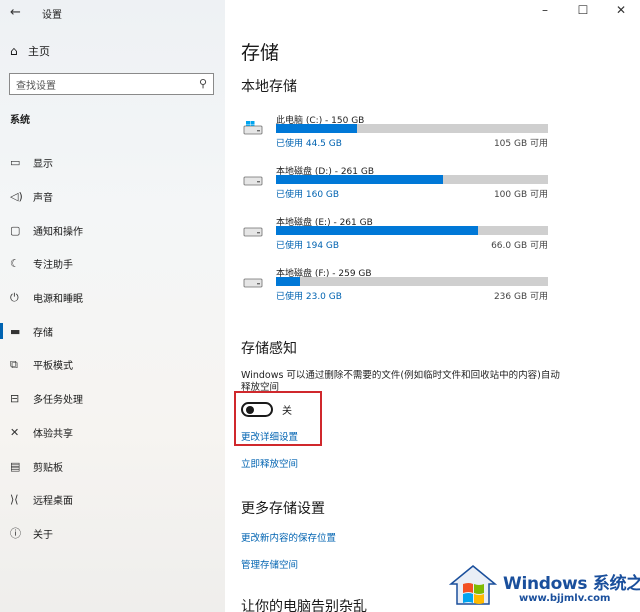 The height and width of the screenshot is (612, 640). I want to click on storage-sense-toggle, so click(257, 409).